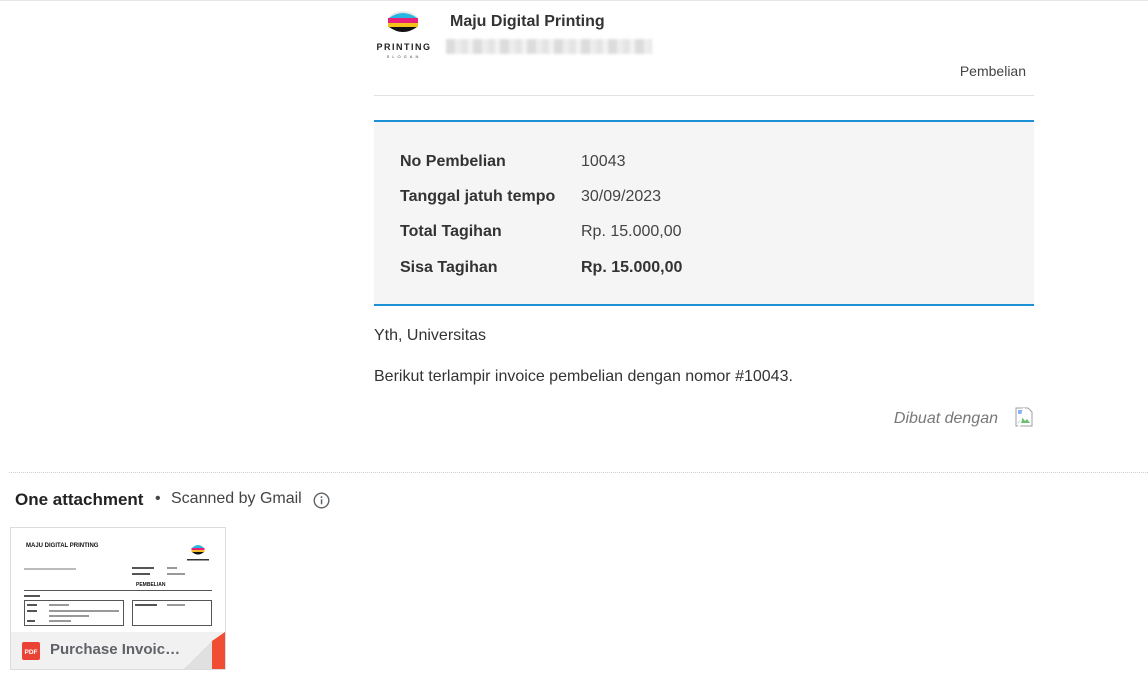  What do you see at coordinates (549, 46) in the screenshot?
I see `blurred-company-address` at bounding box center [549, 46].